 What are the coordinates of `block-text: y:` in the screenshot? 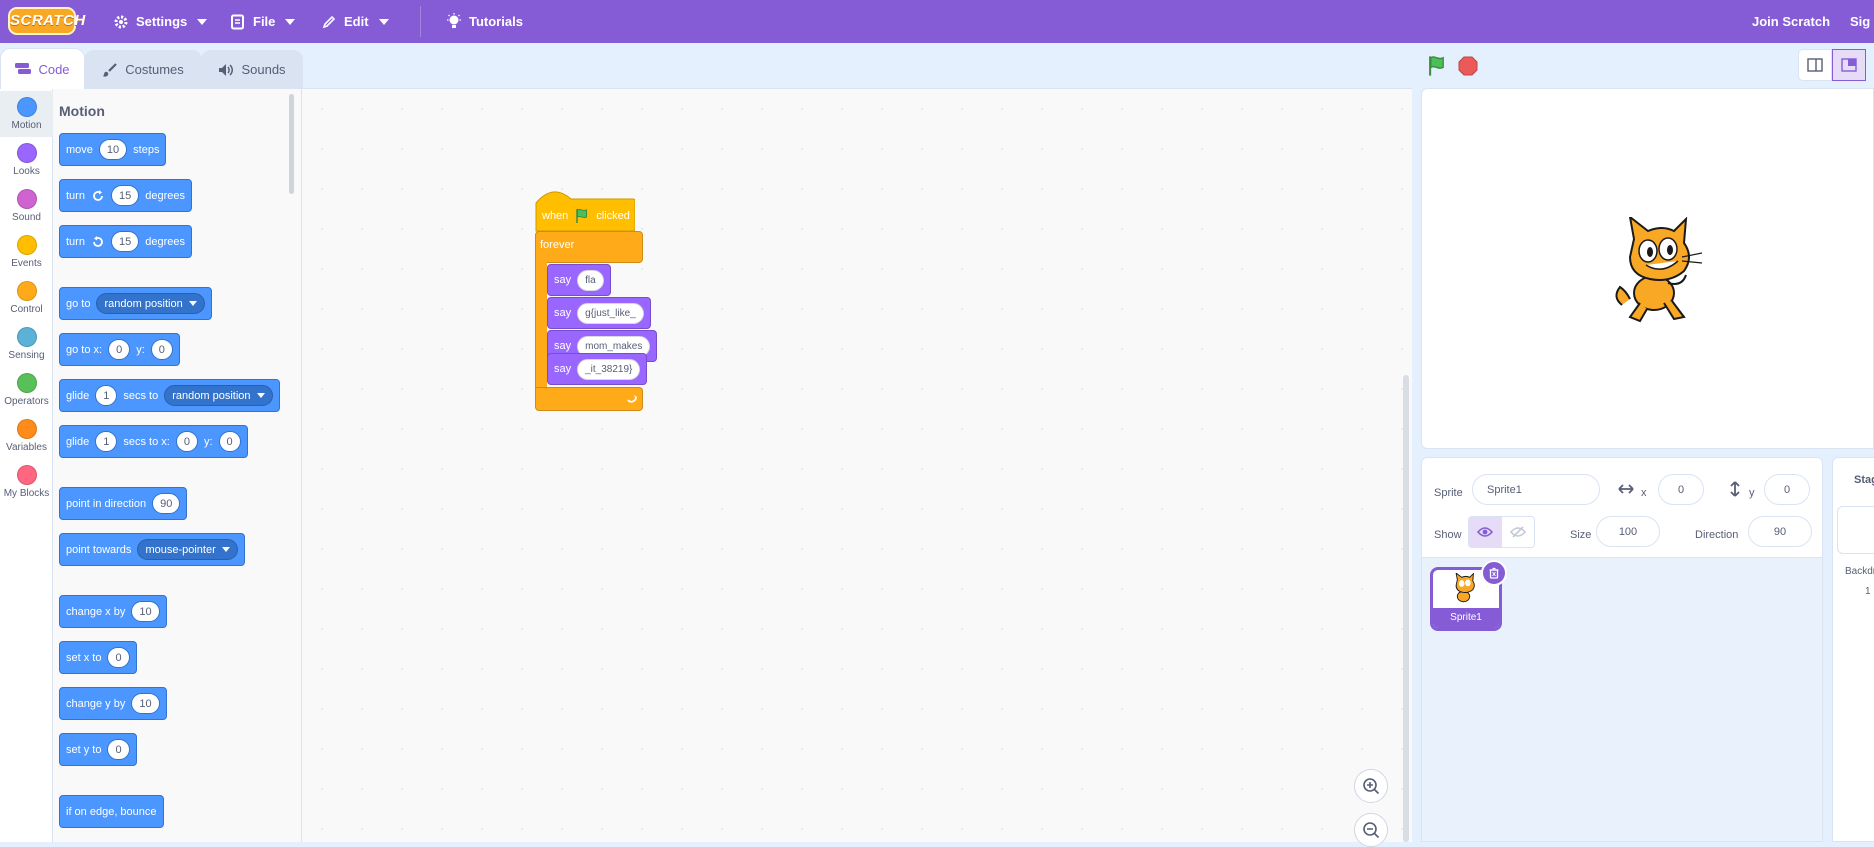 It's located at (140, 349).